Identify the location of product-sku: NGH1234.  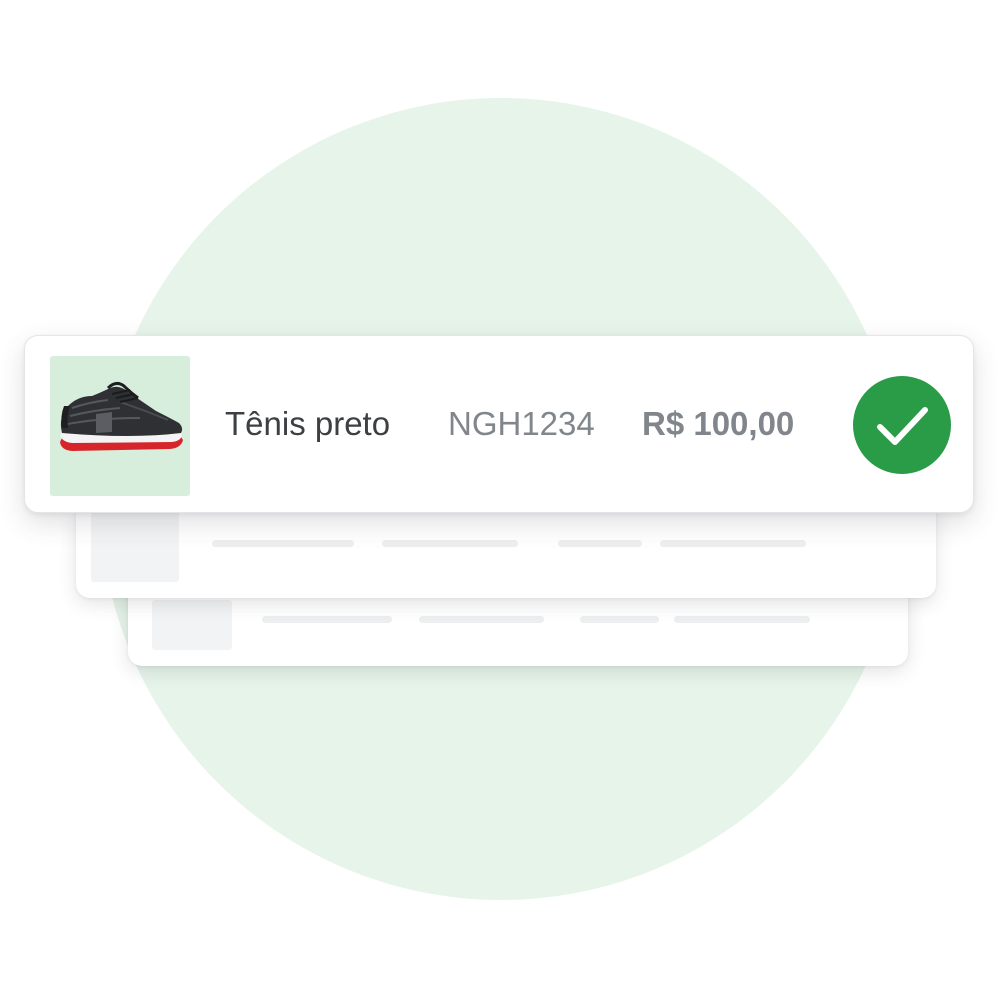
(521, 423).